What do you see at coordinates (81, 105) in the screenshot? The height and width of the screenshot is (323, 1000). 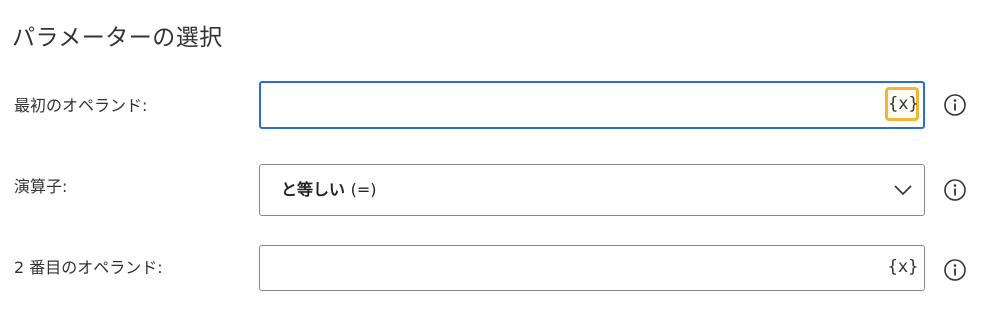 I see `first-operand-label: 最初のオペランド:` at bounding box center [81, 105].